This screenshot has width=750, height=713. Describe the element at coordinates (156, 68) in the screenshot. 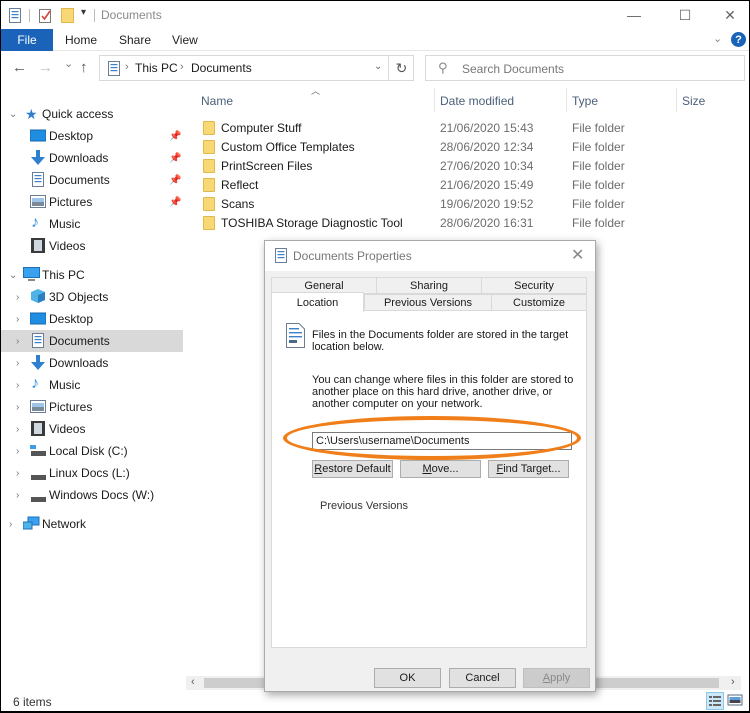

I see `breadcrumb-this-pc: This PC` at that location.